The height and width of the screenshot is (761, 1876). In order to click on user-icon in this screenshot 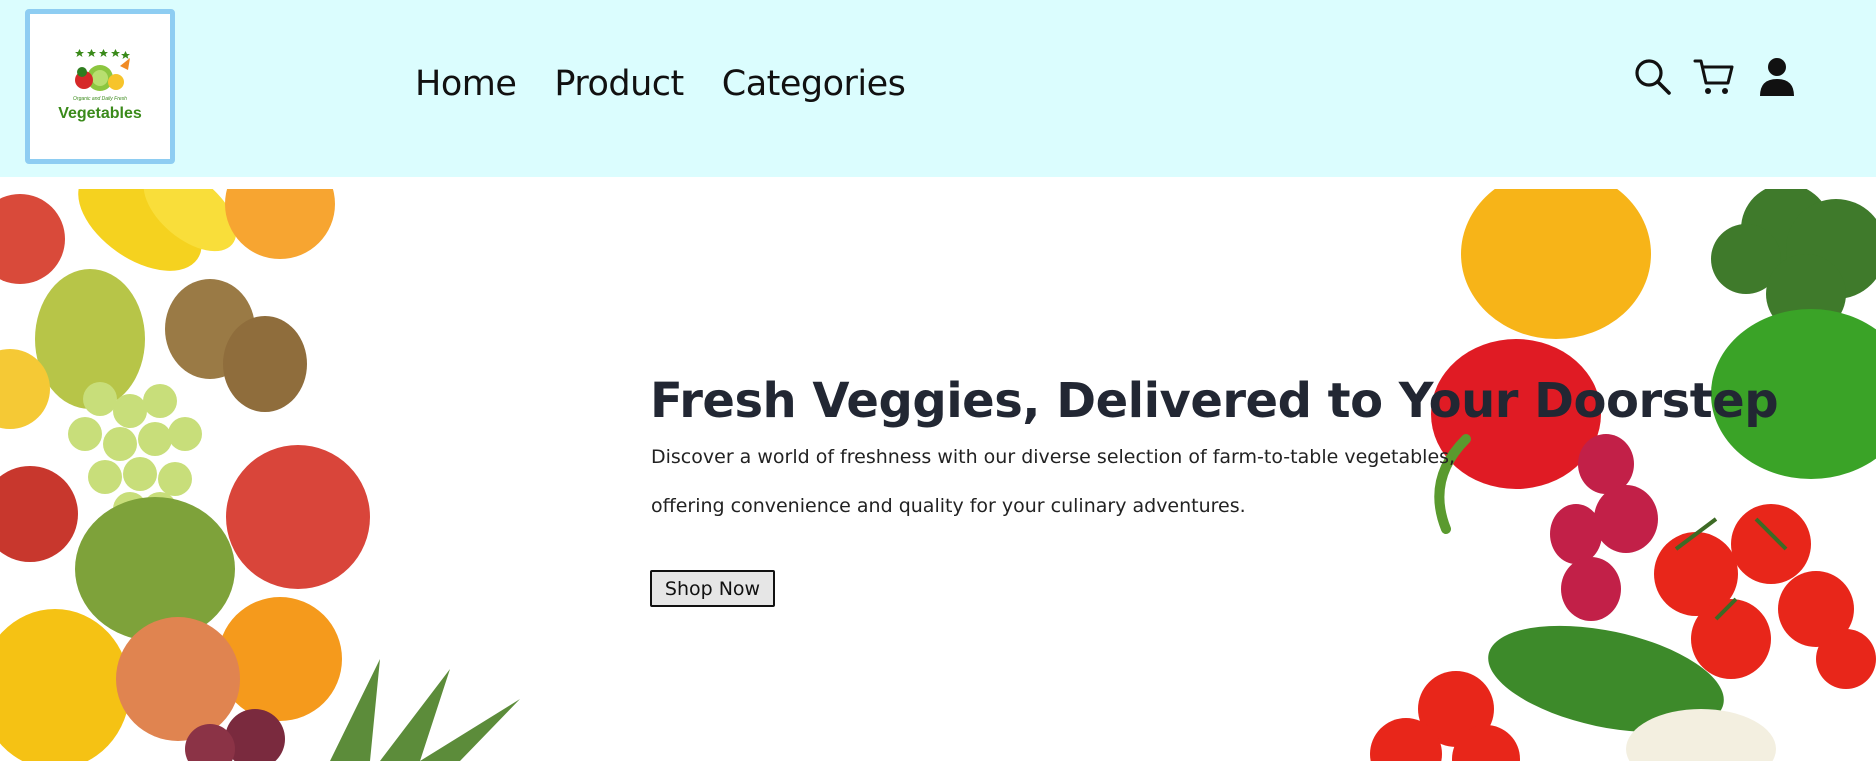, I will do `click(1777, 77)`.